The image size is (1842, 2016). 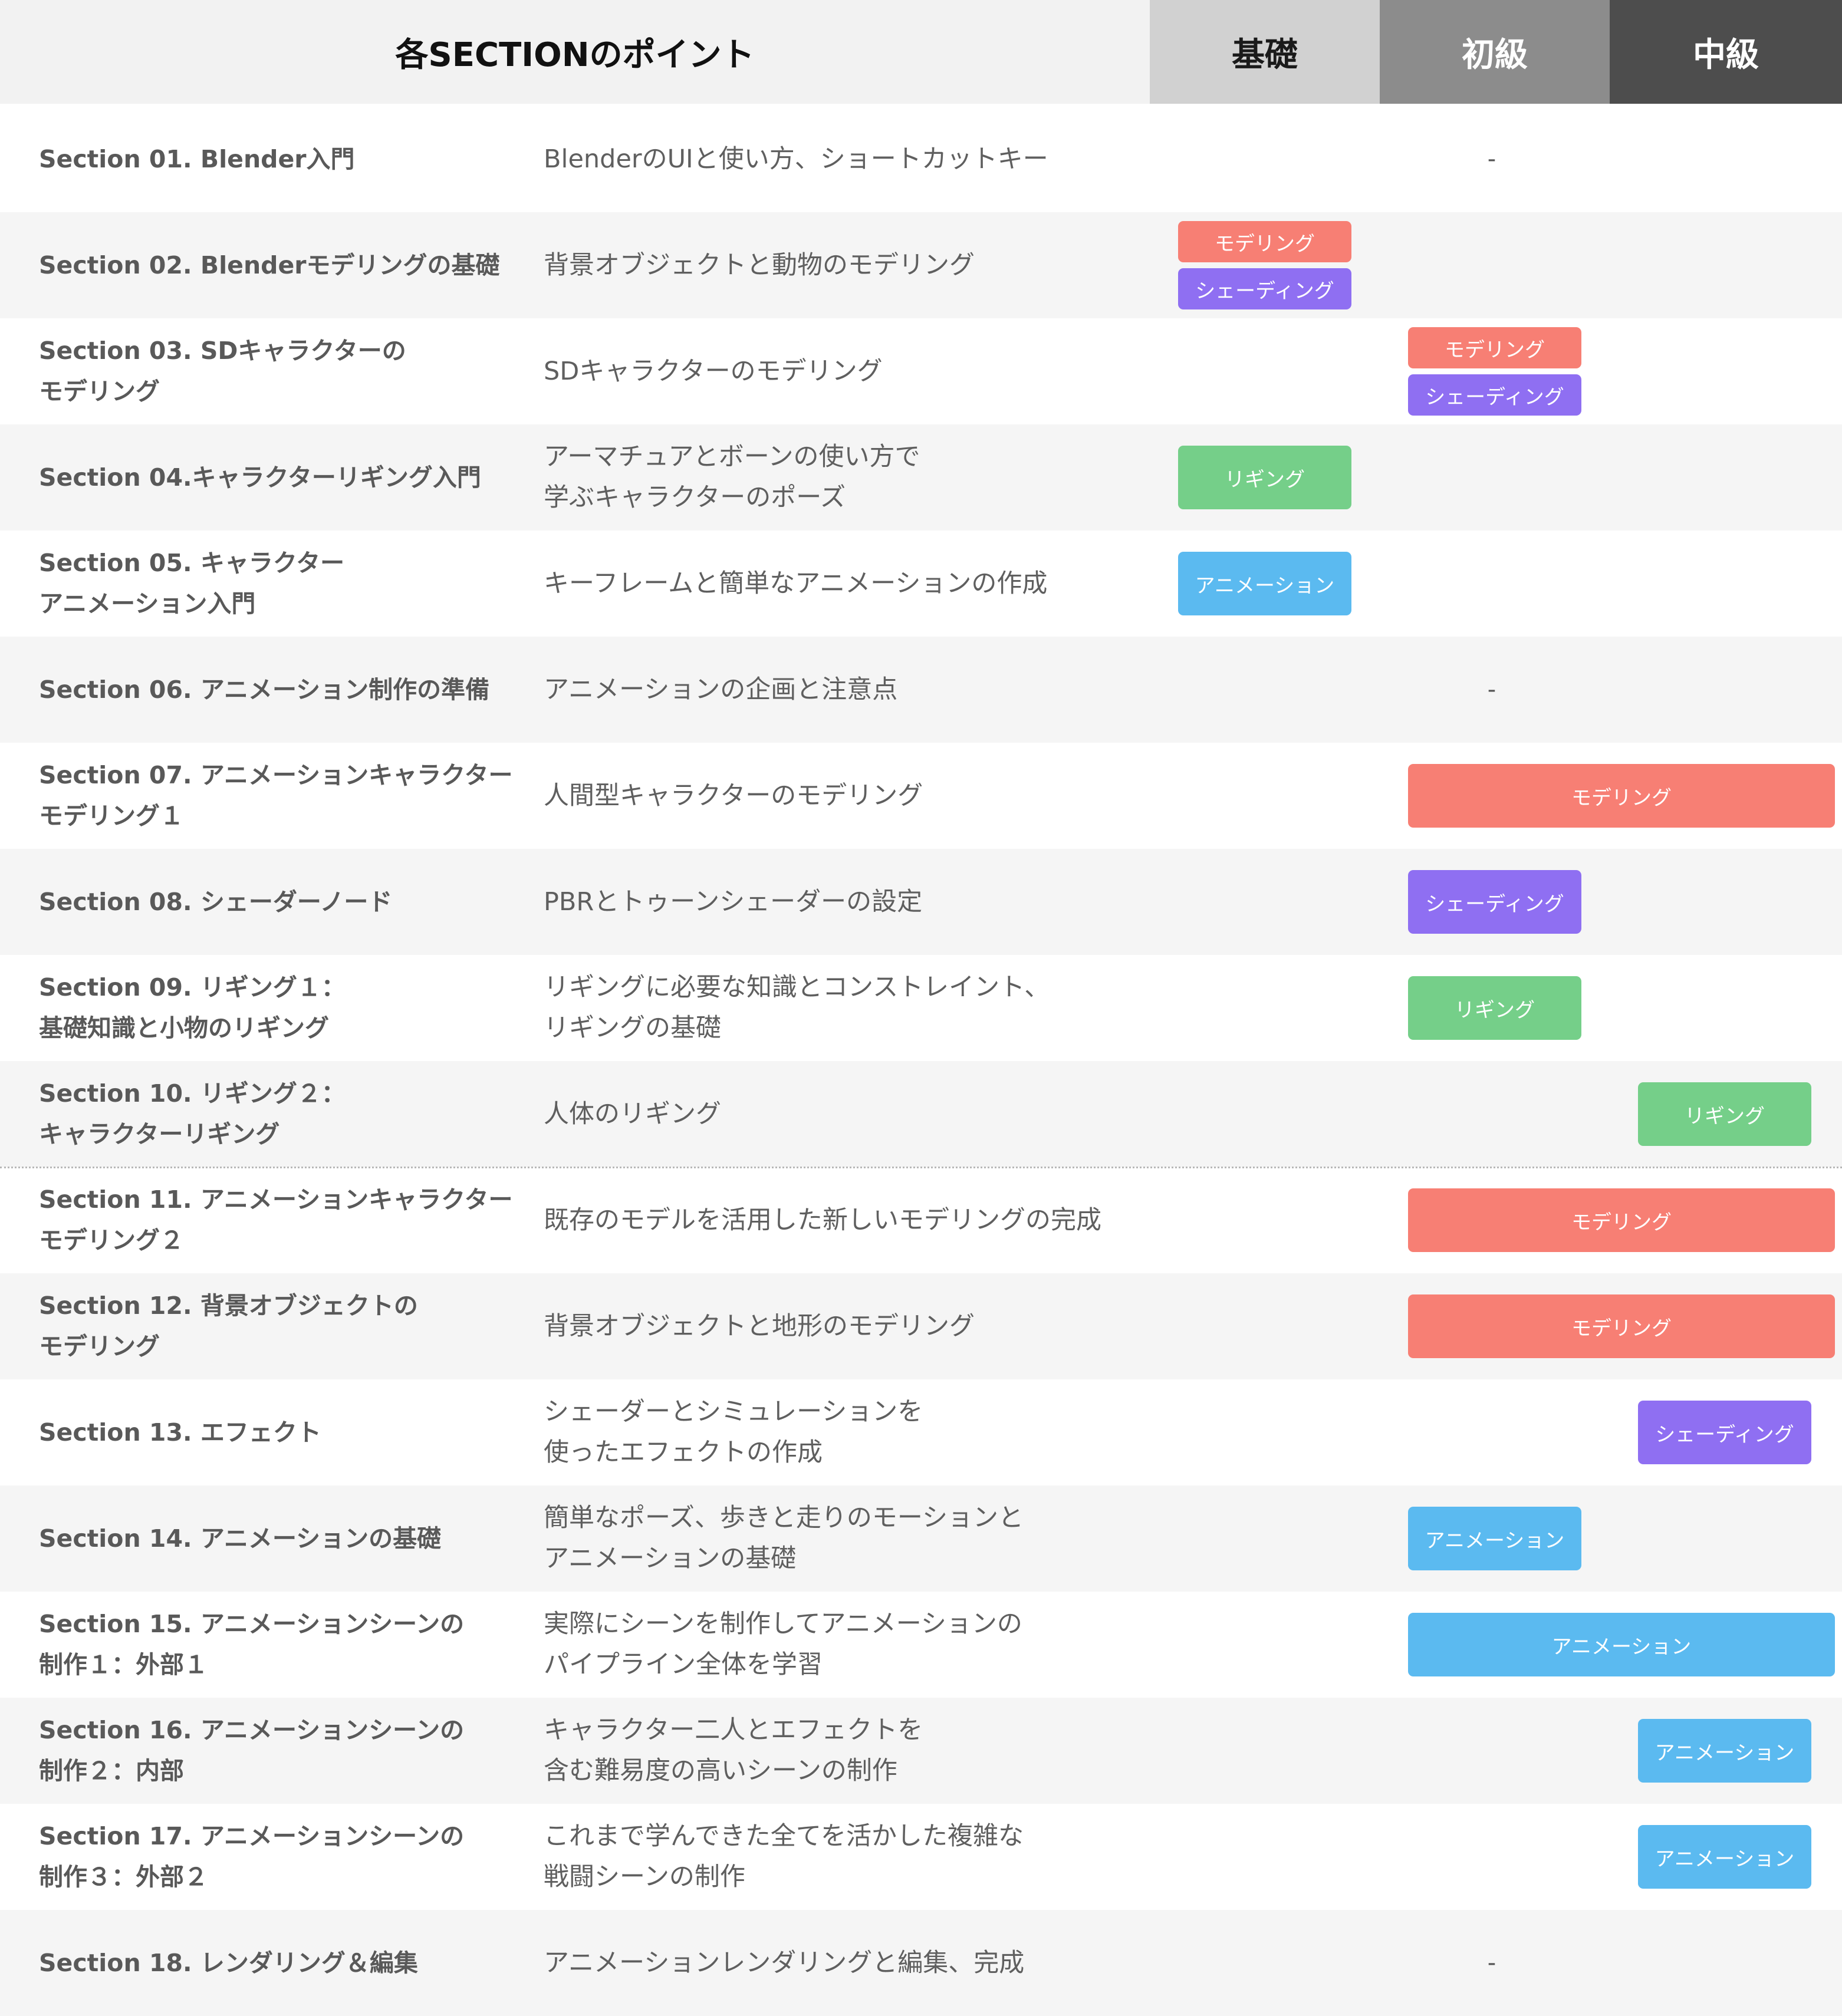 I want to click on section-description: 実際にシーンを制作してアニメーションの パイプライン全体を学習, so click(x=838, y=1645).